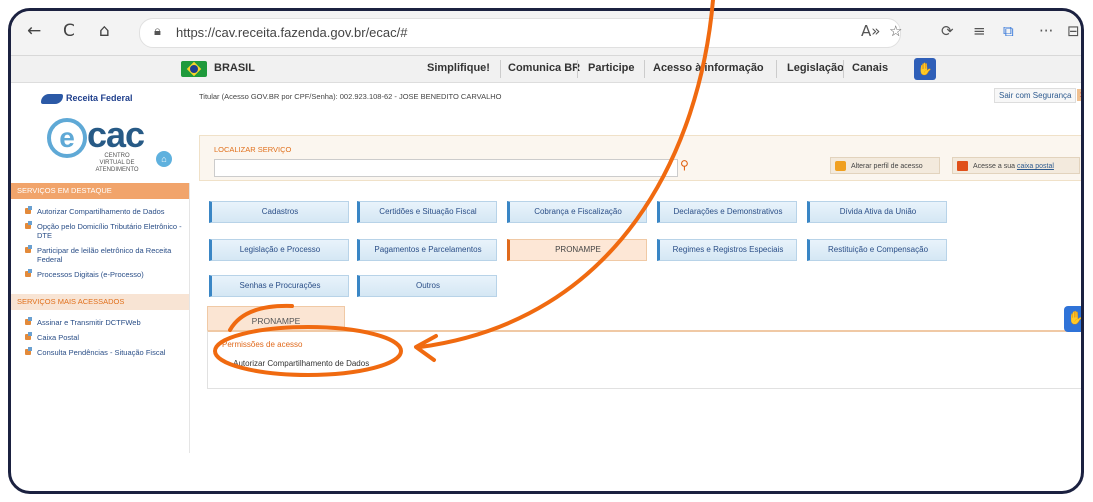 The image size is (1093, 502). Describe the element at coordinates (52, 98) in the screenshot. I see `receita-bird-icon` at that location.